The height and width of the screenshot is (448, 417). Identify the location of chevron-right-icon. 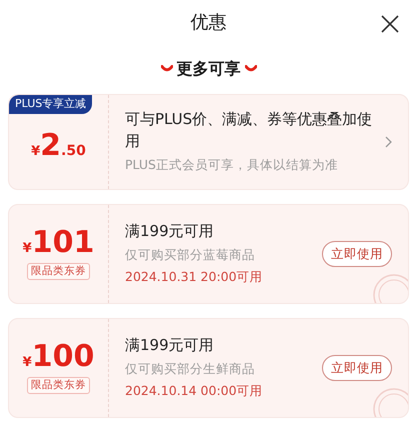
(388, 142).